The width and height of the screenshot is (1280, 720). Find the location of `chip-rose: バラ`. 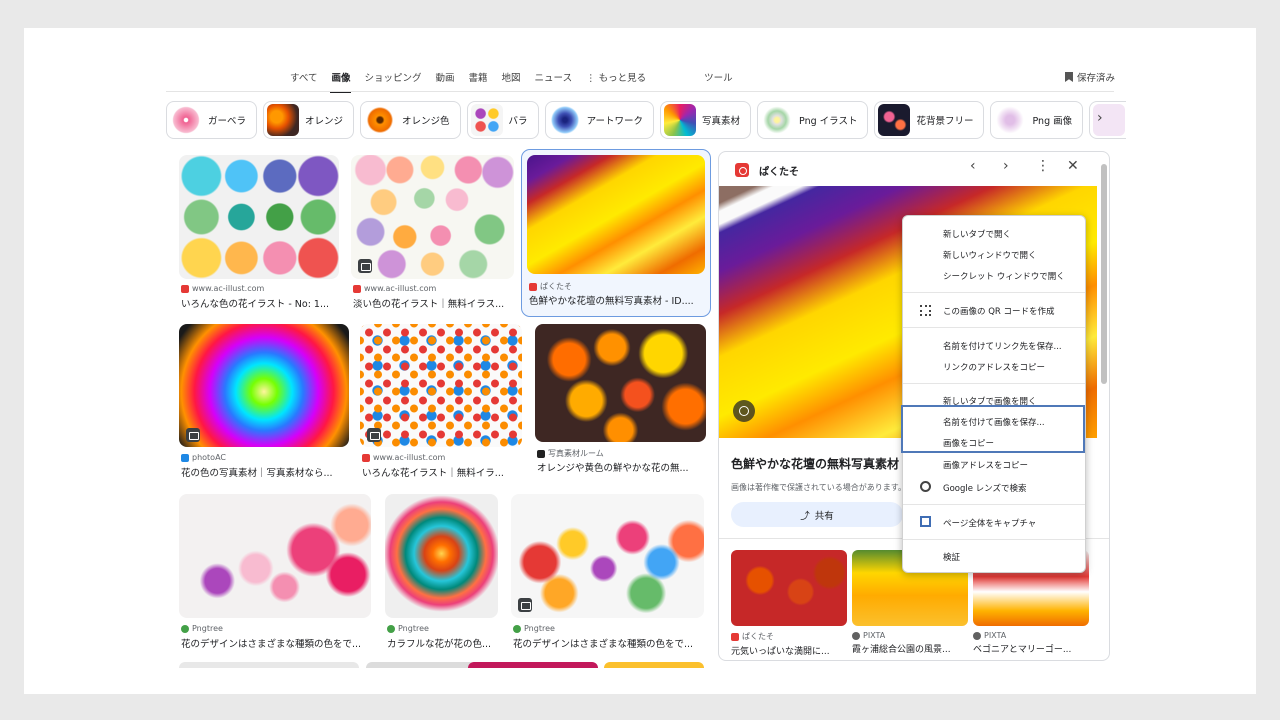

chip-rose: バラ is located at coordinates (502, 120).